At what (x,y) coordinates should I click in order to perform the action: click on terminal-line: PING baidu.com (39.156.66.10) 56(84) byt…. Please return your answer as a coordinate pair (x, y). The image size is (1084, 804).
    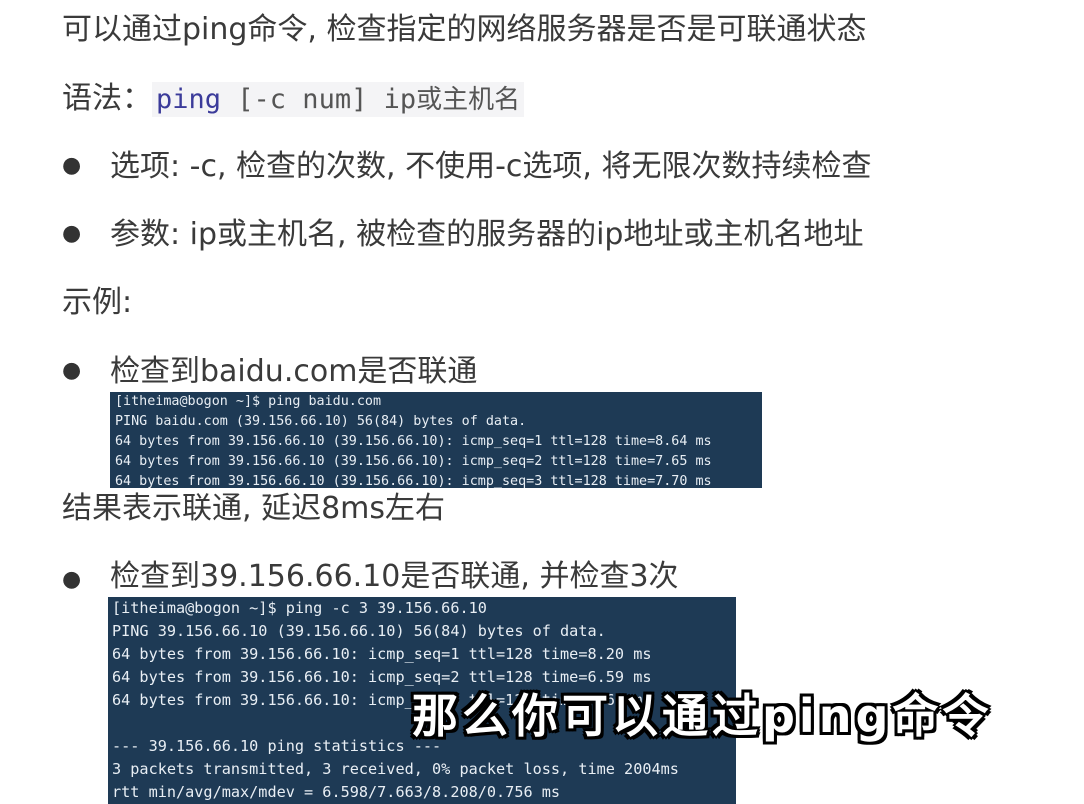
    Looking at the image, I should click on (321, 421).